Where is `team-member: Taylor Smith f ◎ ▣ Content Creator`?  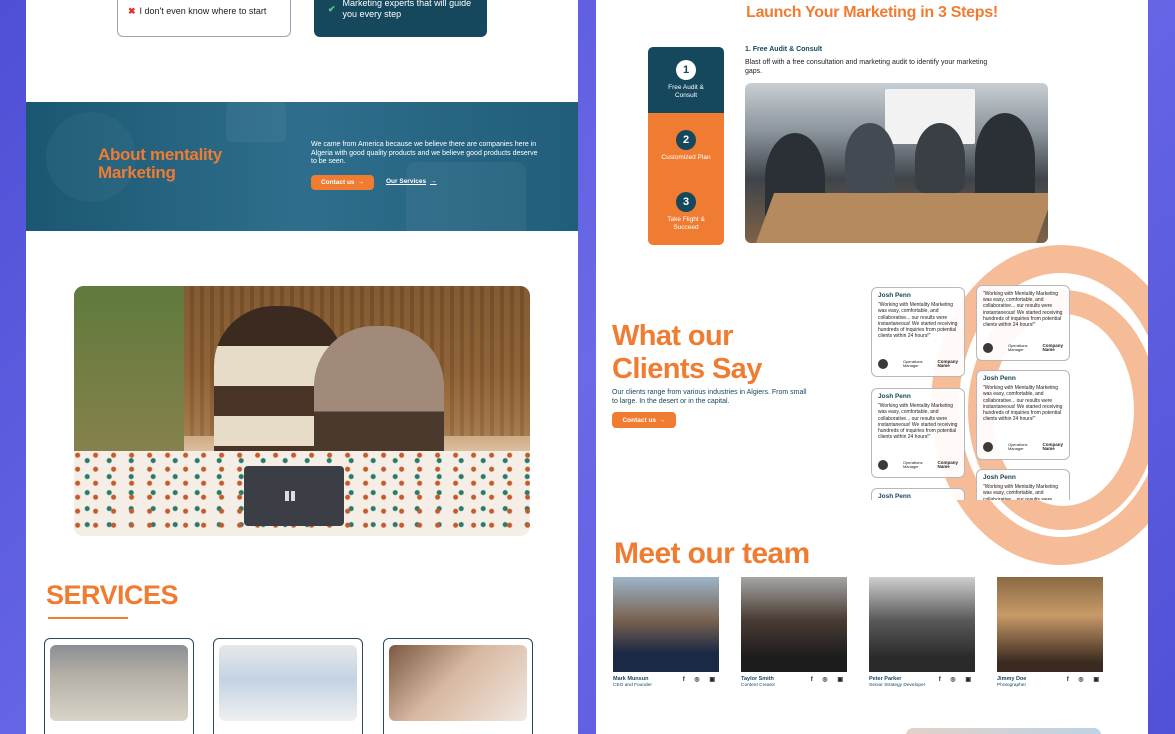
team-member: Taylor Smith f ◎ ▣ Content Creator is located at coordinates (794, 632).